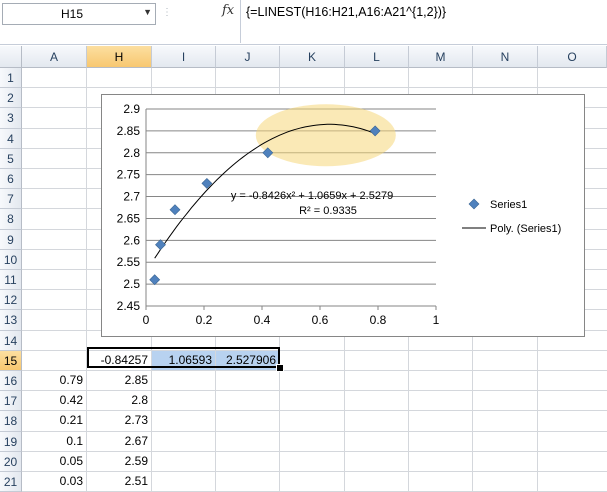 This screenshot has height=492, width=607. I want to click on trendline-r-squared: R² = 0.9335, so click(328, 211).